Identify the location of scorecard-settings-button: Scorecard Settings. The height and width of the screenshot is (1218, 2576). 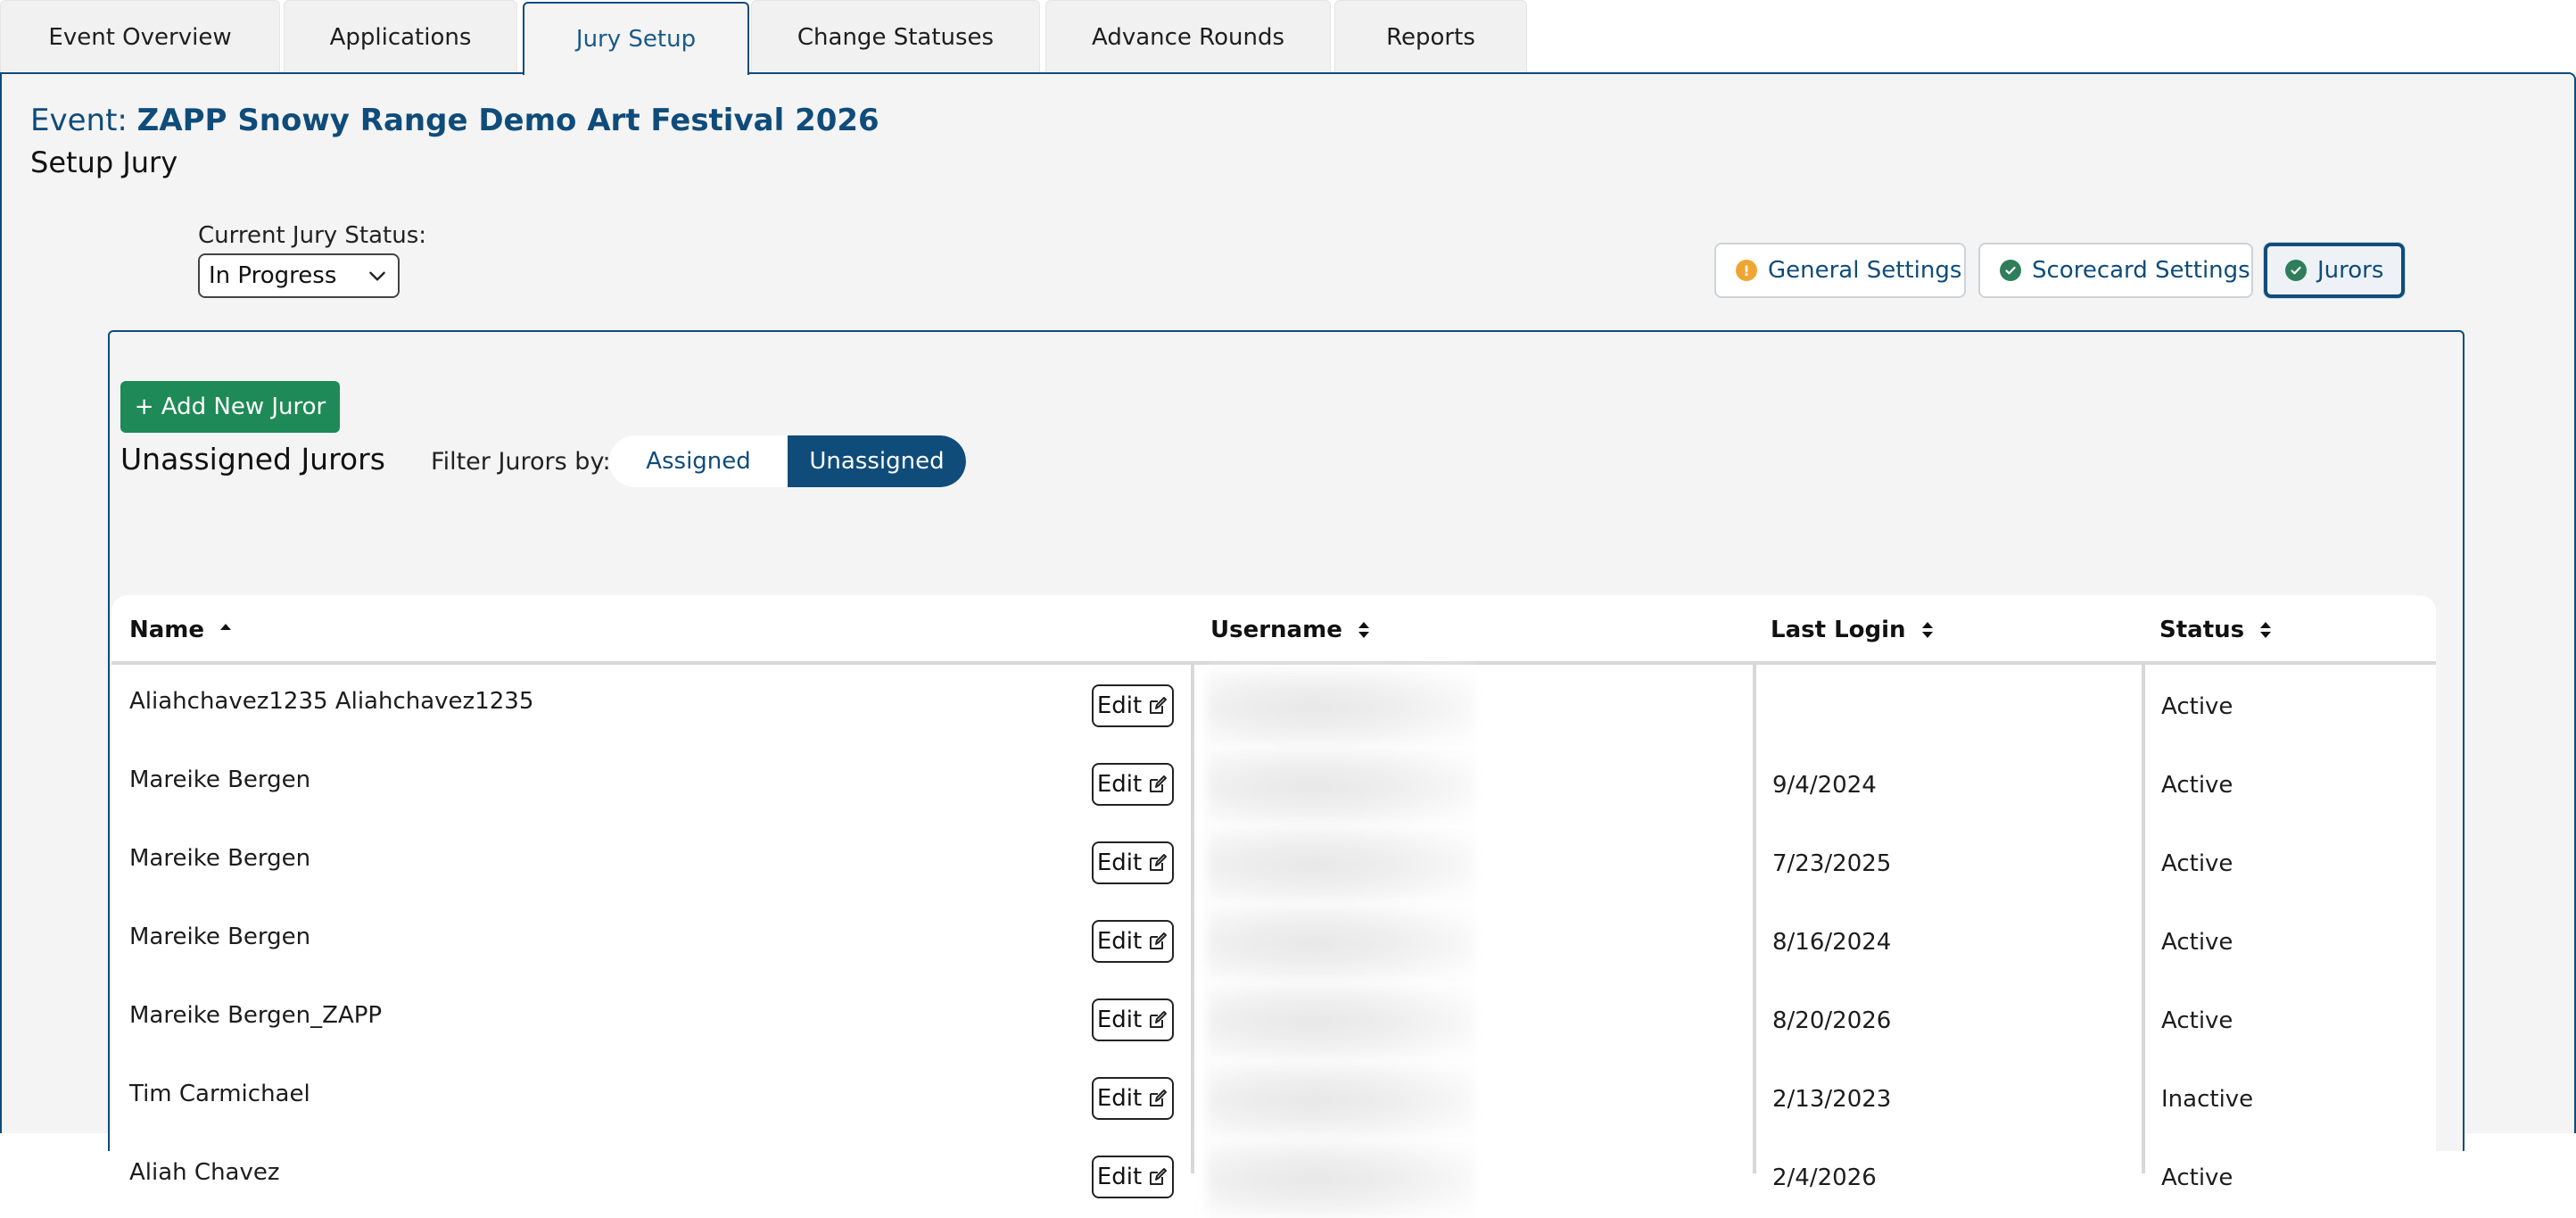
(2115, 270).